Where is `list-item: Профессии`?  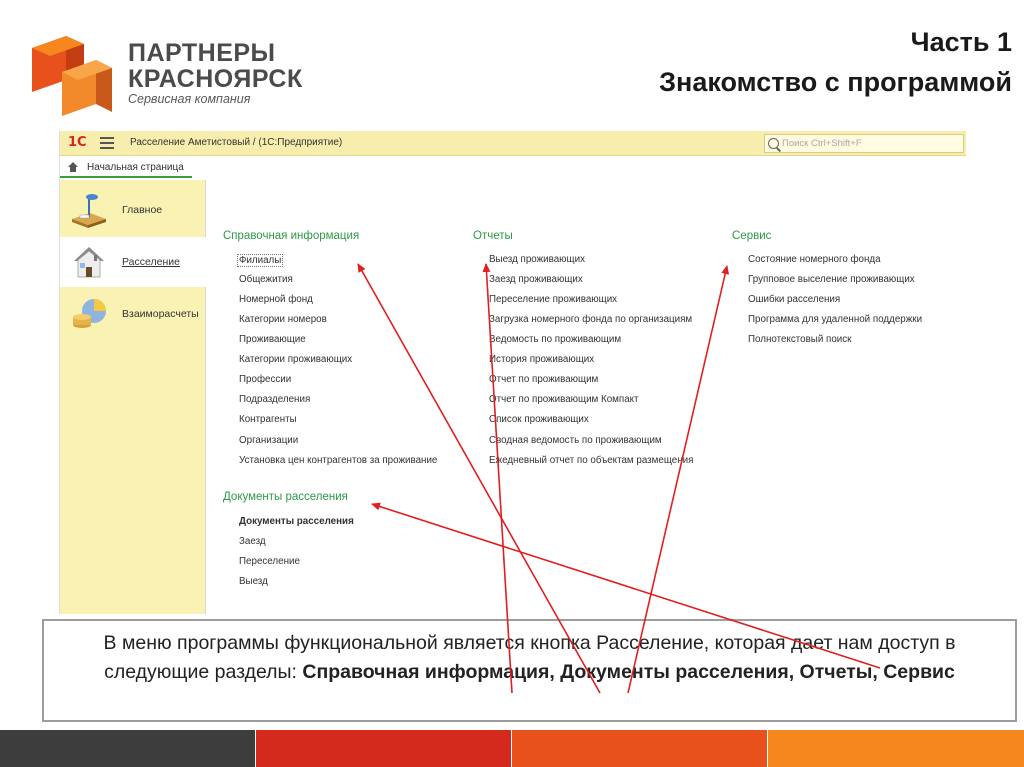 list-item: Профессии is located at coordinates (265, 379).